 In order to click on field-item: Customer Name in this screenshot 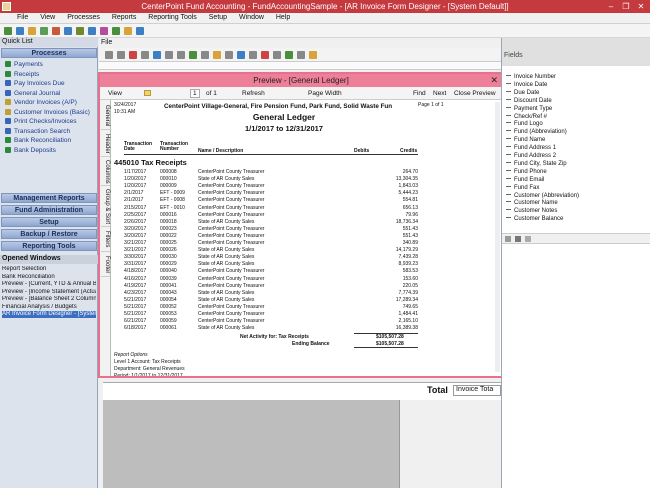, I will do `click(532, 203)`.